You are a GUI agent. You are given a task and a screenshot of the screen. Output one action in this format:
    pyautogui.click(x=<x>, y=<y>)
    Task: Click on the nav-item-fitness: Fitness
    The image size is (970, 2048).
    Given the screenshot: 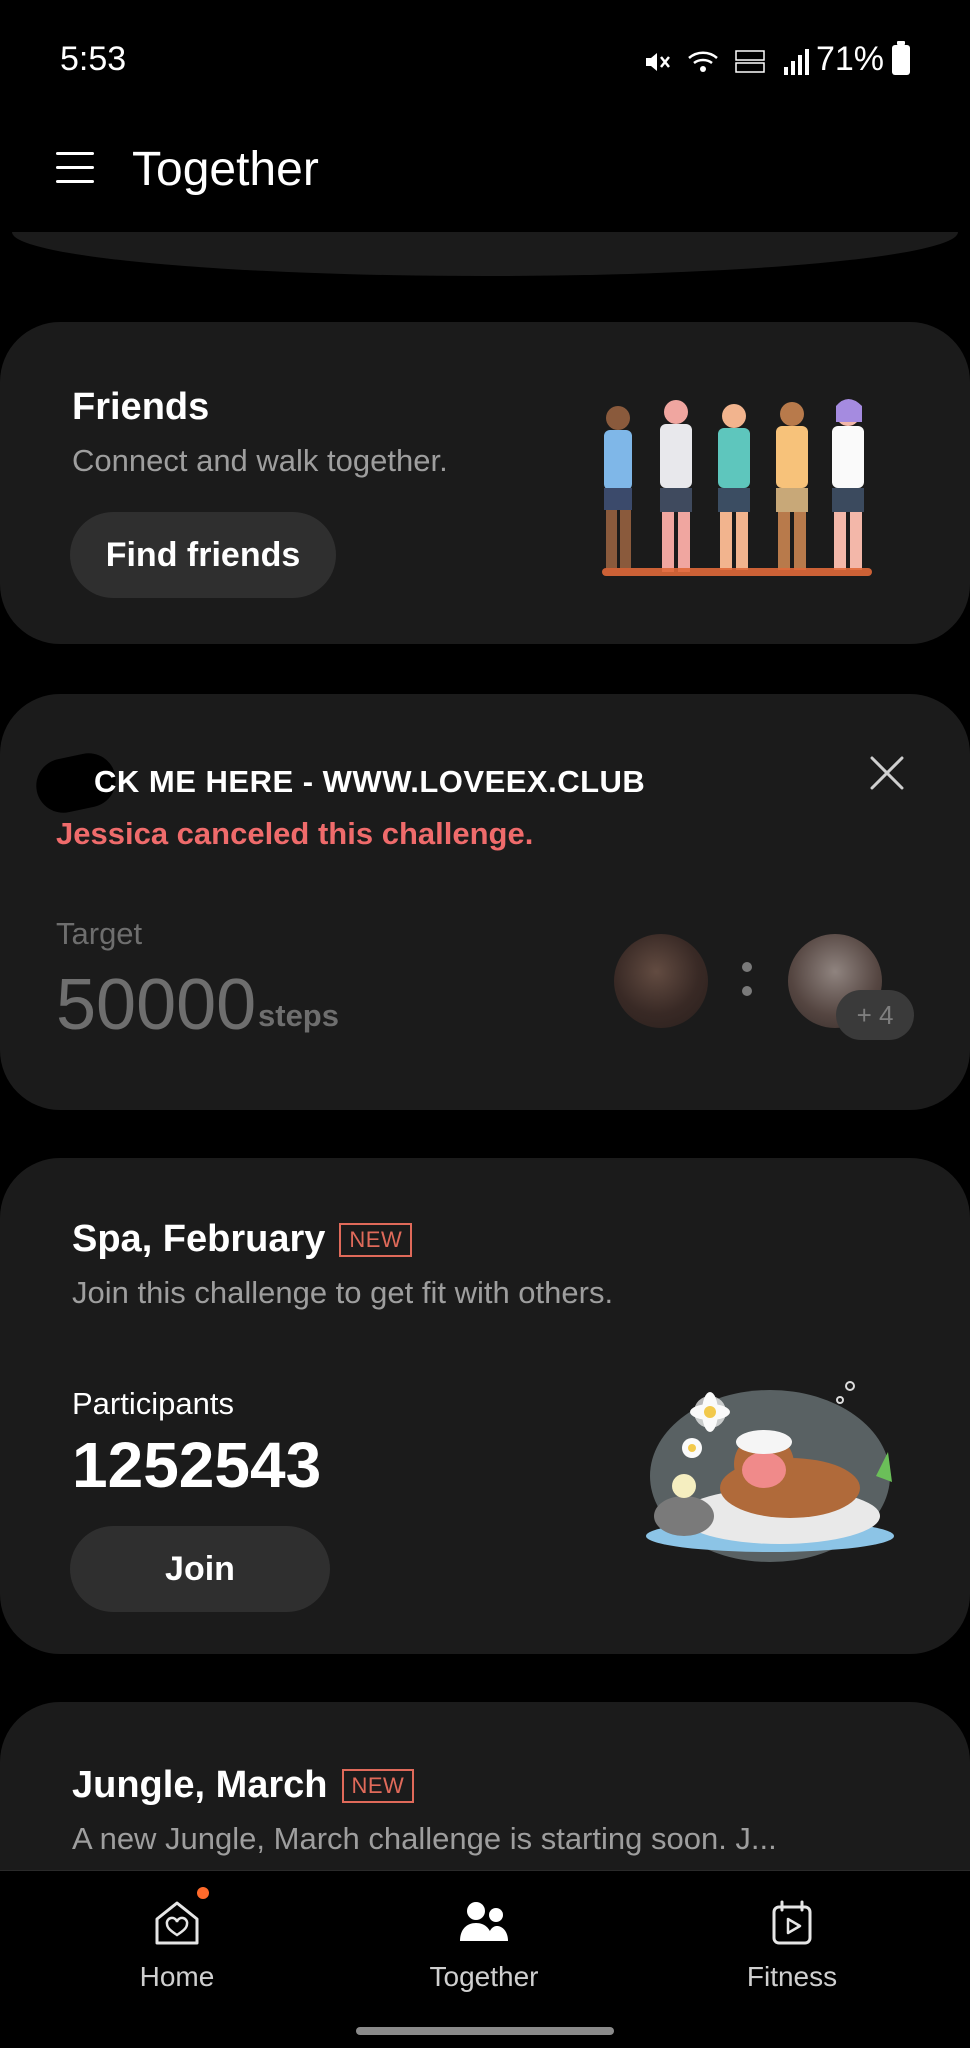 What is the action you would take?
    pyautogui.click(x=792, y=1943)
    